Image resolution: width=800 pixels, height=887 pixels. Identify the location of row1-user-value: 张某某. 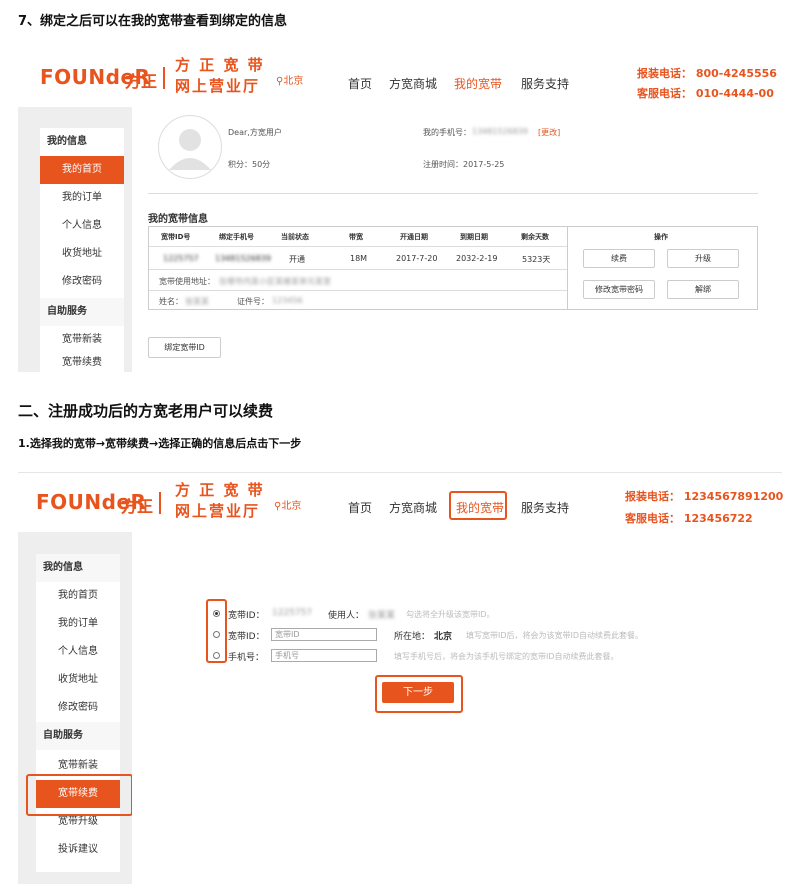
(382, 616).